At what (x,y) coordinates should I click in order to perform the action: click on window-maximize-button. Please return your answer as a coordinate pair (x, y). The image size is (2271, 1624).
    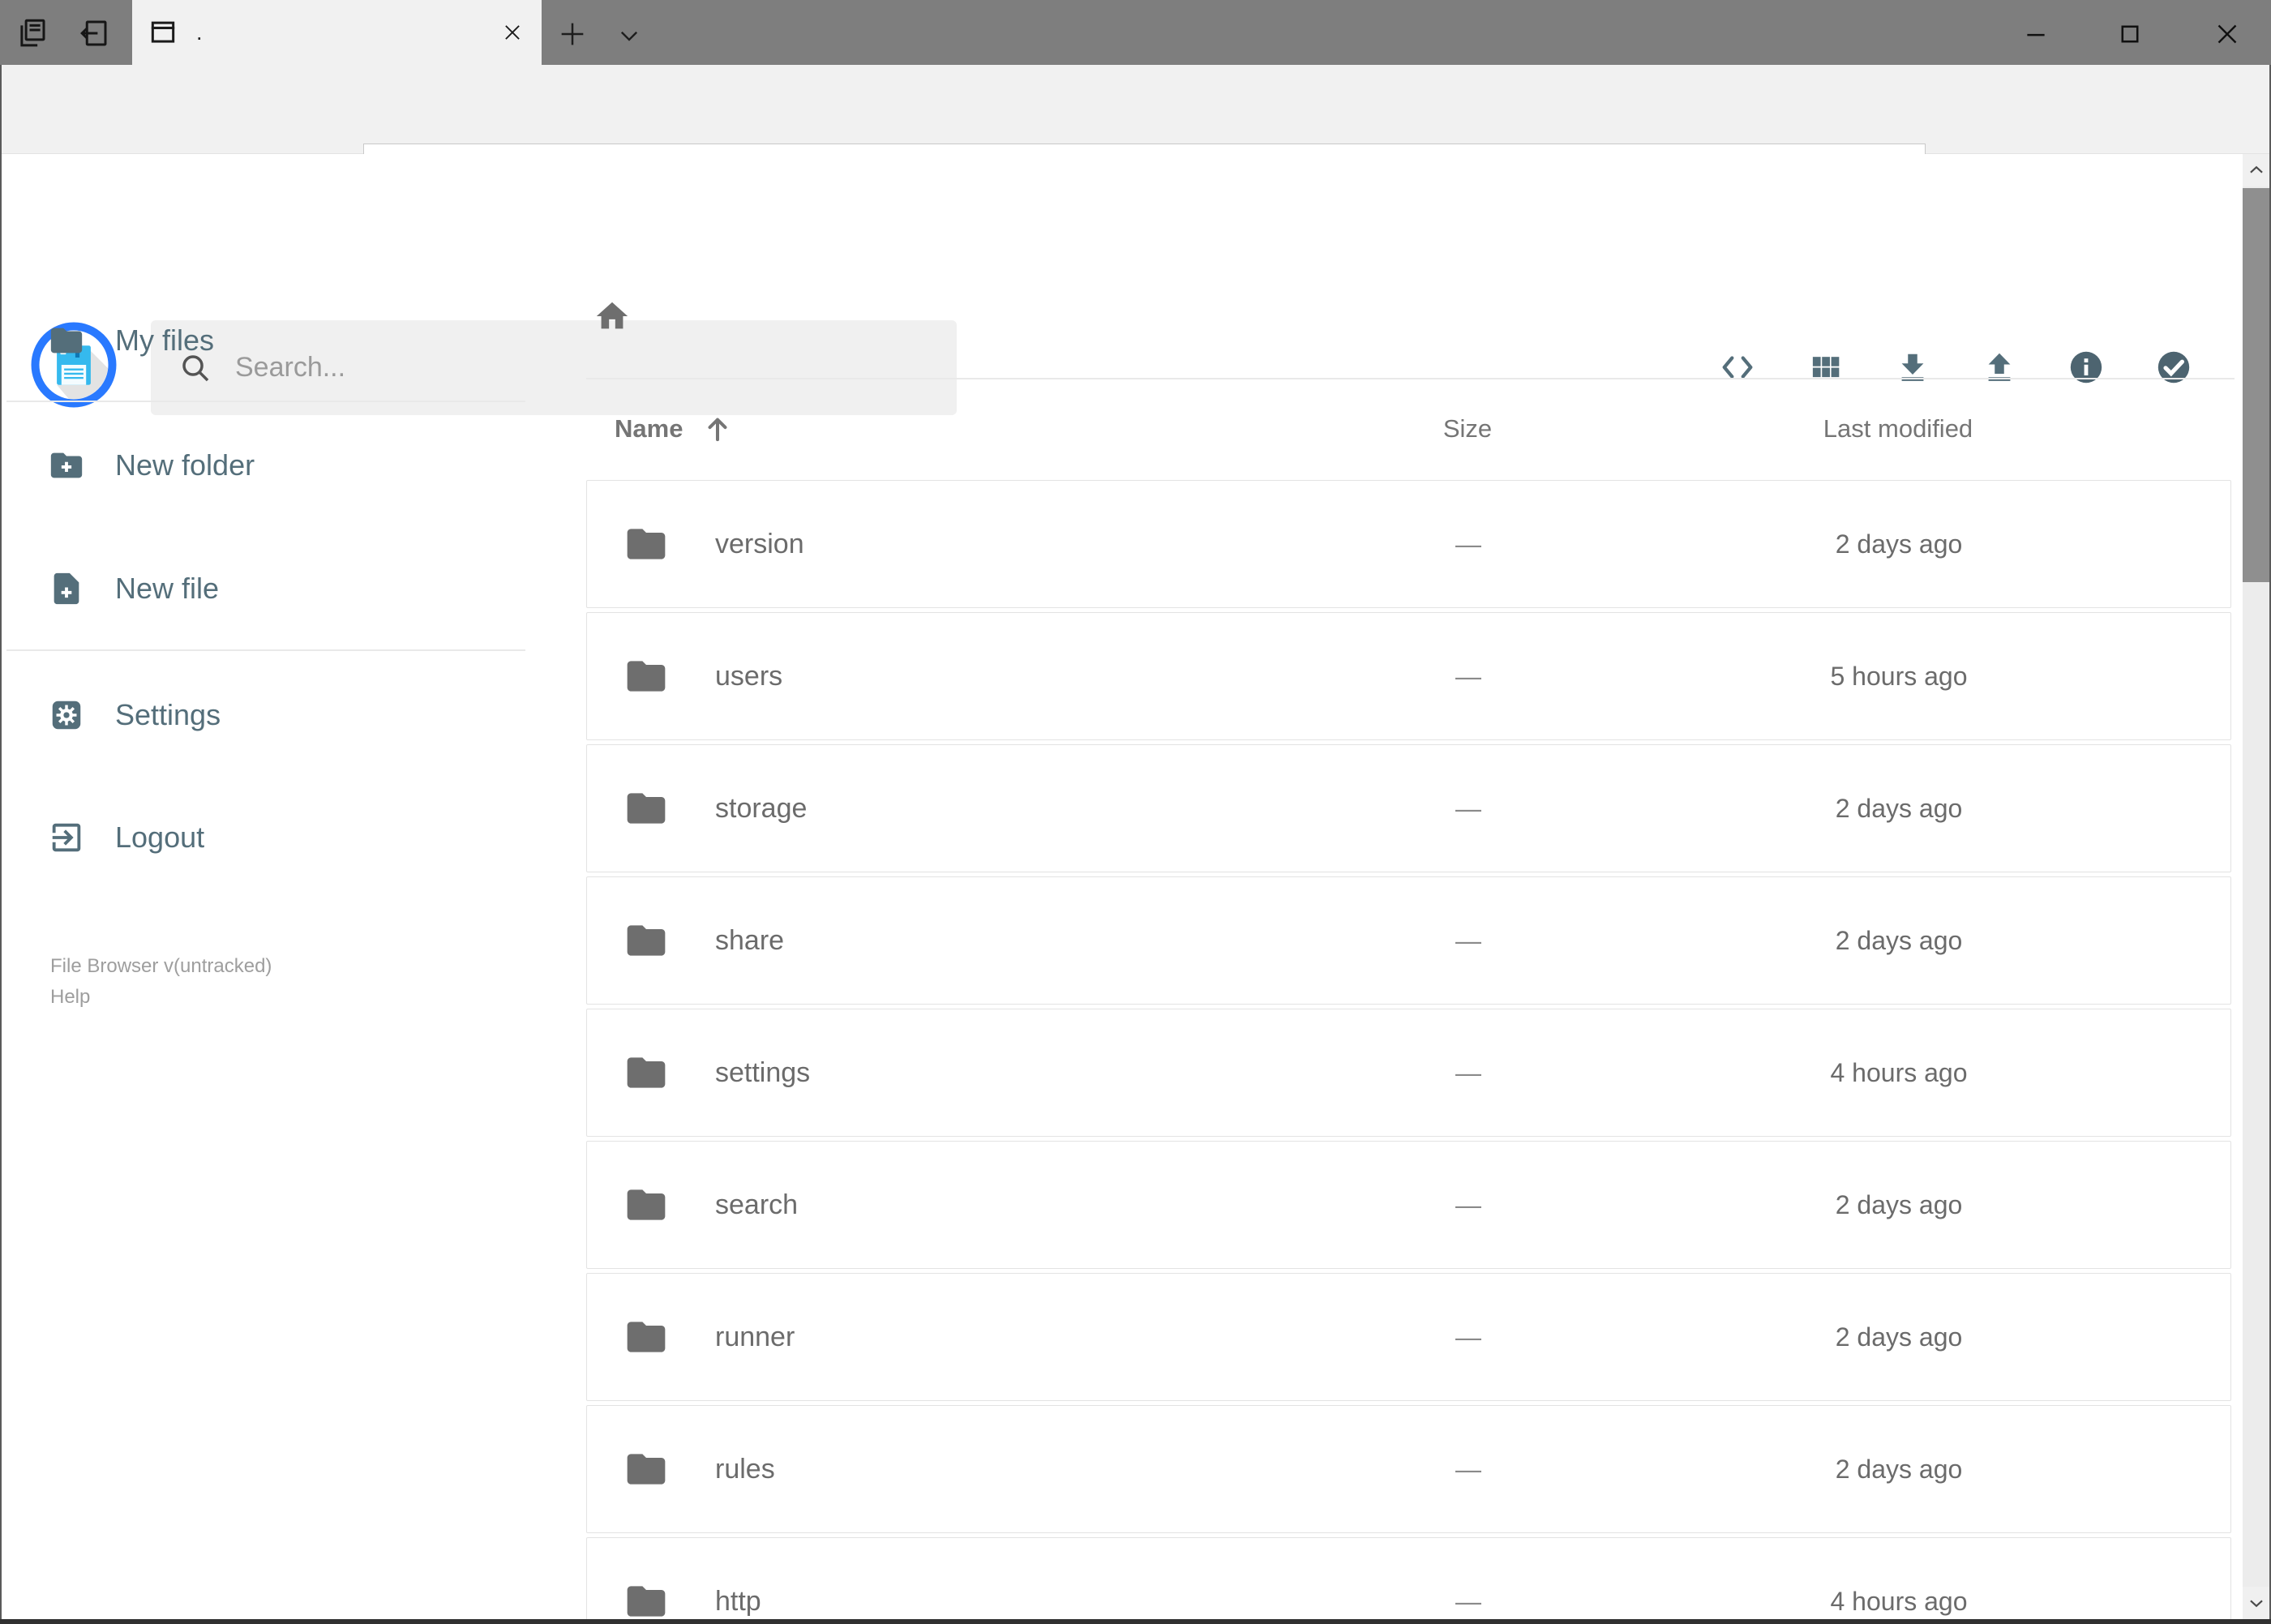
    Looking at the image, I should click on (2130, 34).